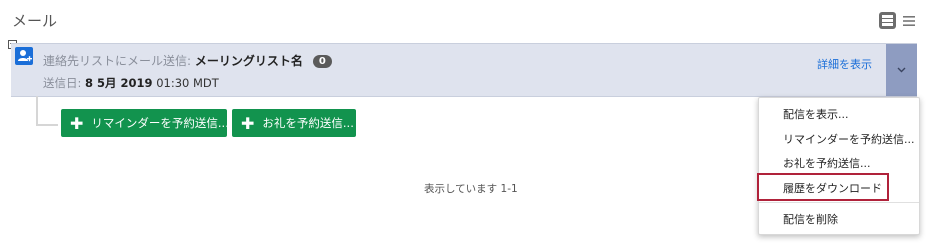 The height and width of the screenshot is (250, 936). What do you see at coordinates (119, 61) in the screenshot?
I see `card-title-prefix: 連絡先リストにメール送信:` at bounding box center [119, 61].